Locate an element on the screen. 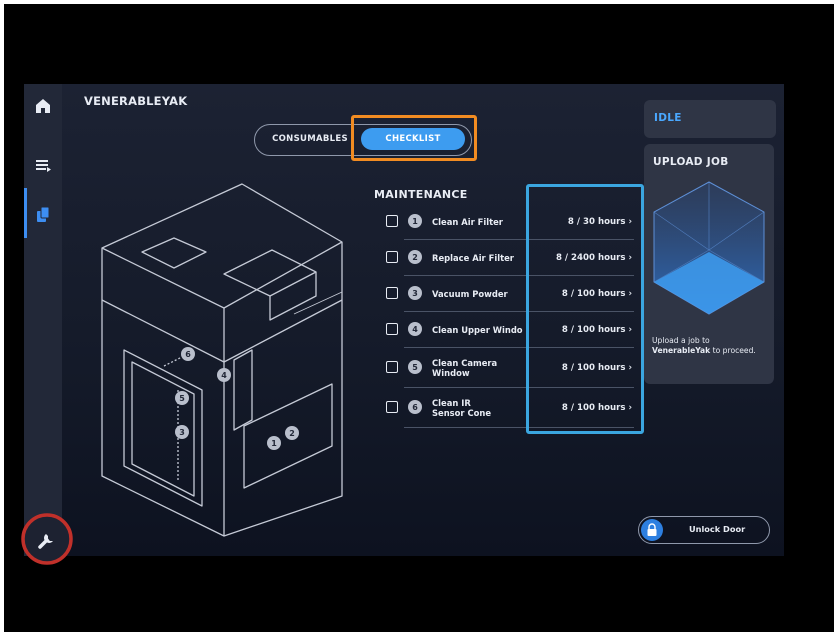  diagram-label-4: 4 is located at coordinates (224, 375).